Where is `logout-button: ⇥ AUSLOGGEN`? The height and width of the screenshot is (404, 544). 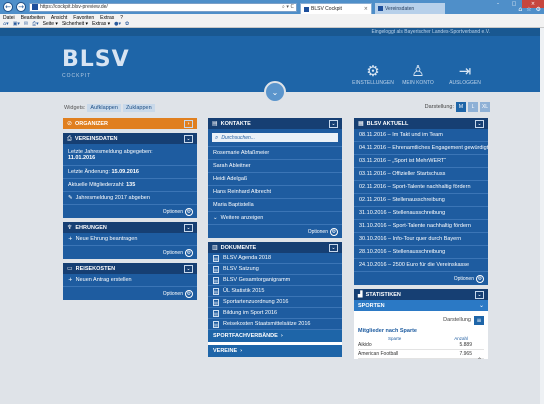 logout-button: ⇥ AUSLOGGEN is located at coordinates (465, 74).